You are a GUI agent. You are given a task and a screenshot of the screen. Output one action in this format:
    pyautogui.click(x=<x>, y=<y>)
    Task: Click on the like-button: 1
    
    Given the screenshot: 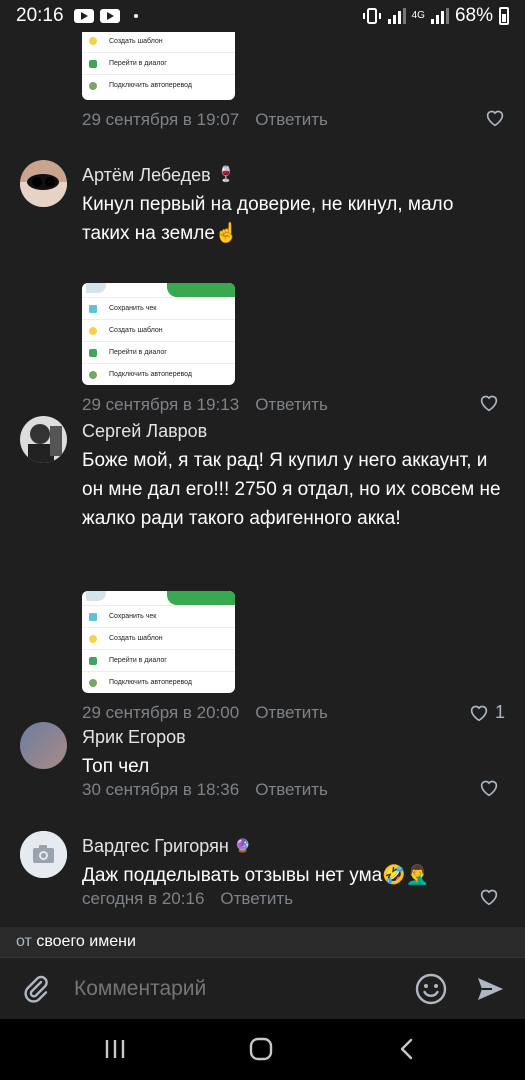 What is the action you would take?
    pyautogui.click(x=487, y=712)
    